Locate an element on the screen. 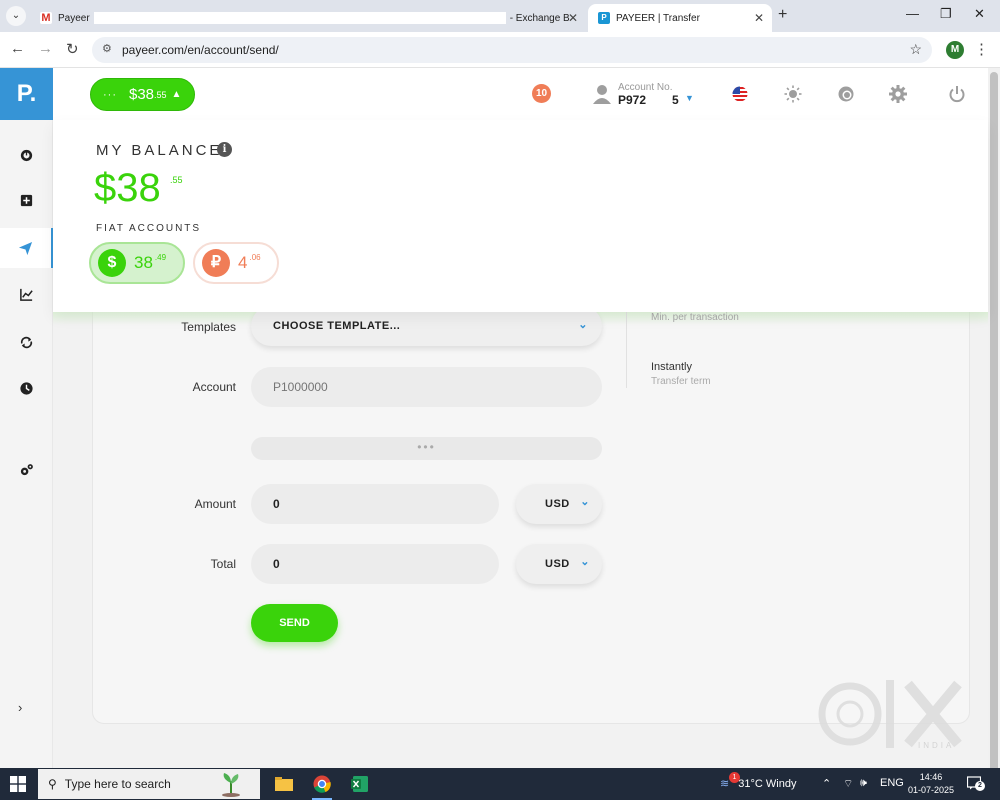 Image resolution: width=1000 pixels, height=800 pixels. templates-label: Templates is located at coordinates (208, 327).